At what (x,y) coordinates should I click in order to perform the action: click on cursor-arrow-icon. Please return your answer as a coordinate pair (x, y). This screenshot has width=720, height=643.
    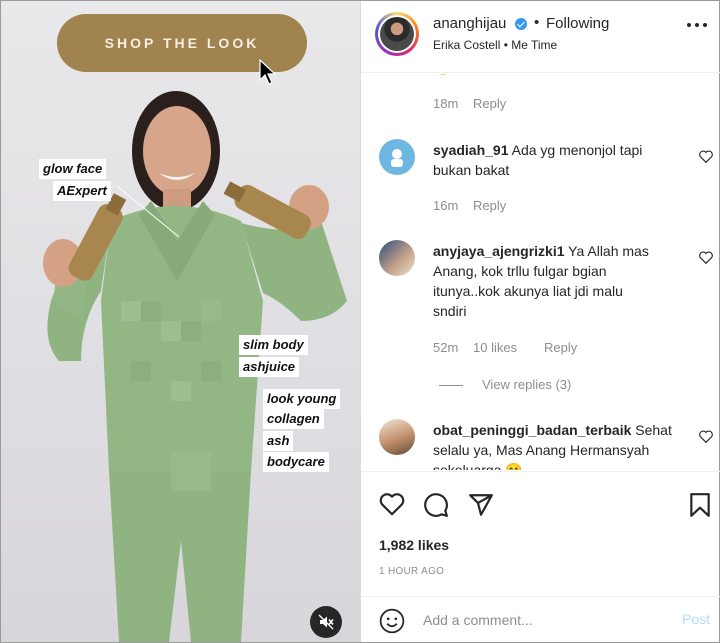
    Looking at the image, I should click on (268, 72).